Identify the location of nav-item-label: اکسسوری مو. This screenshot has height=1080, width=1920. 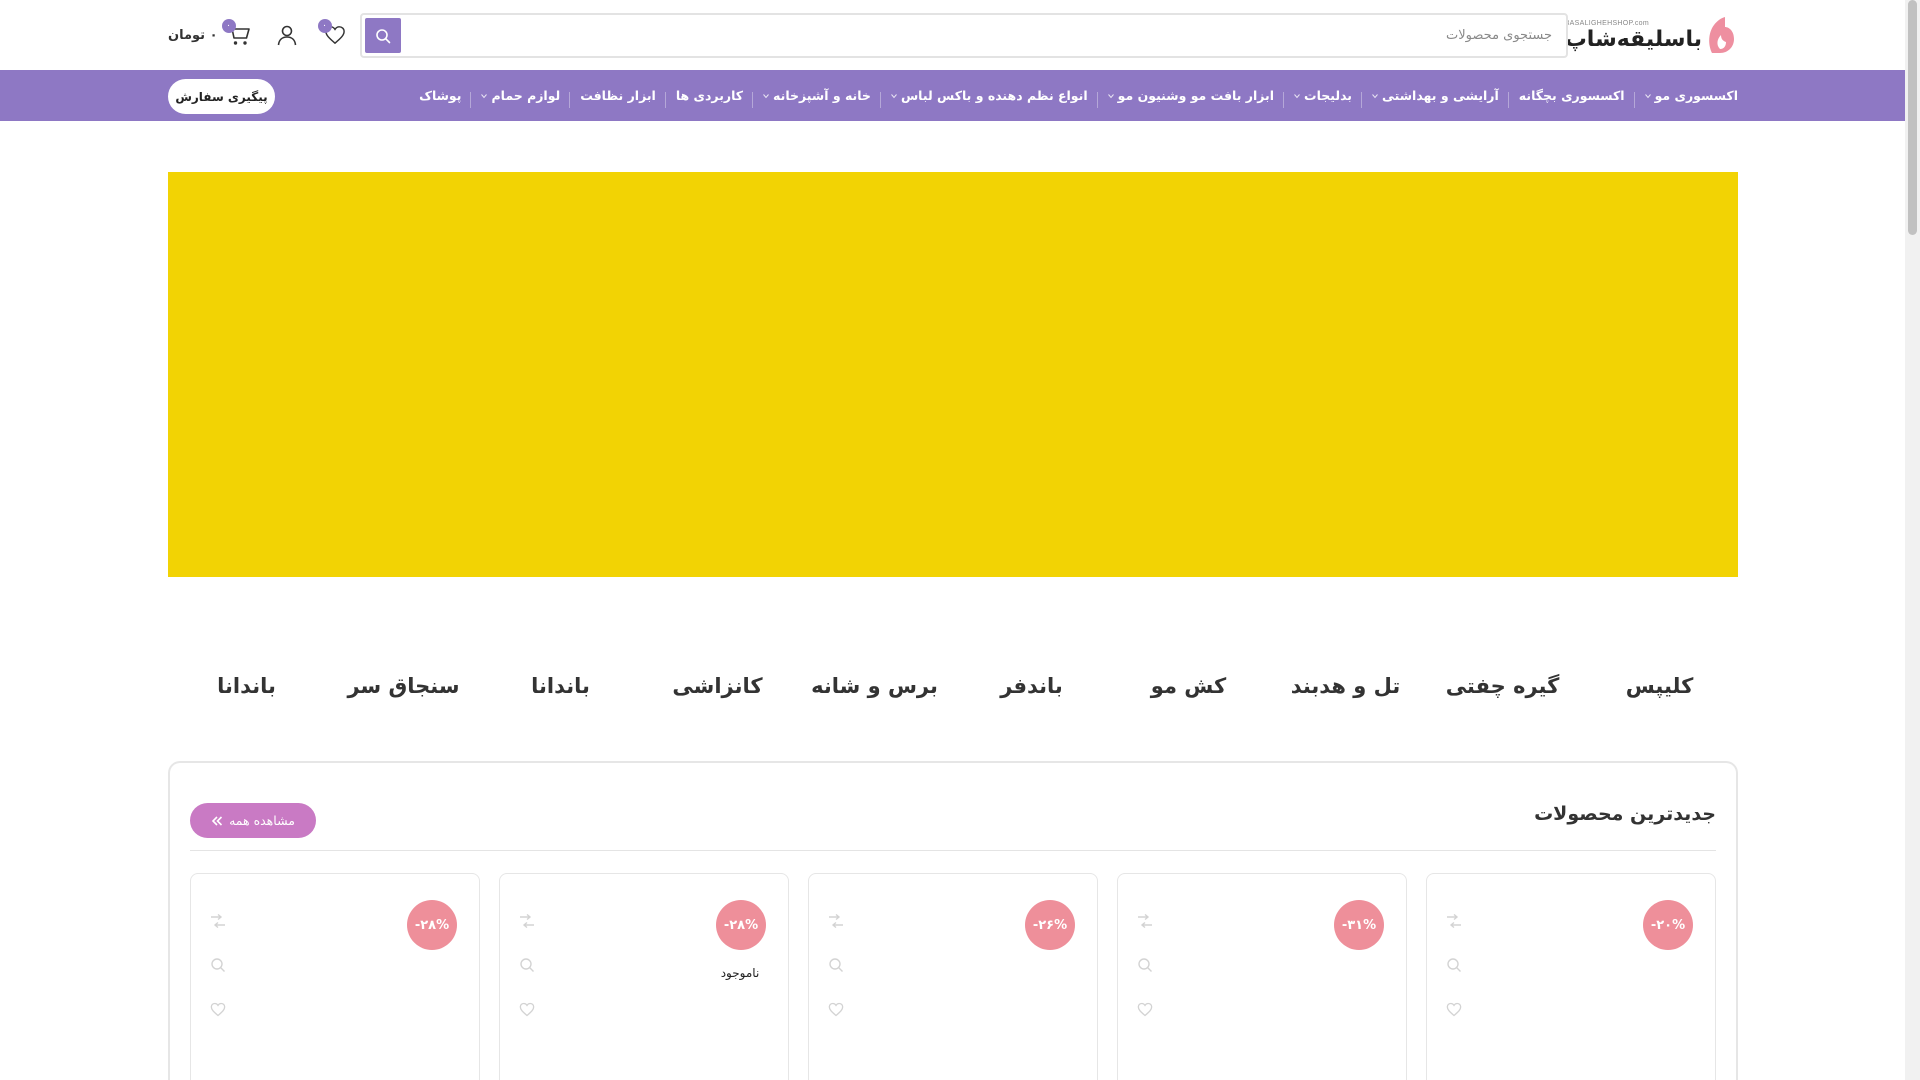
(1696, 95).